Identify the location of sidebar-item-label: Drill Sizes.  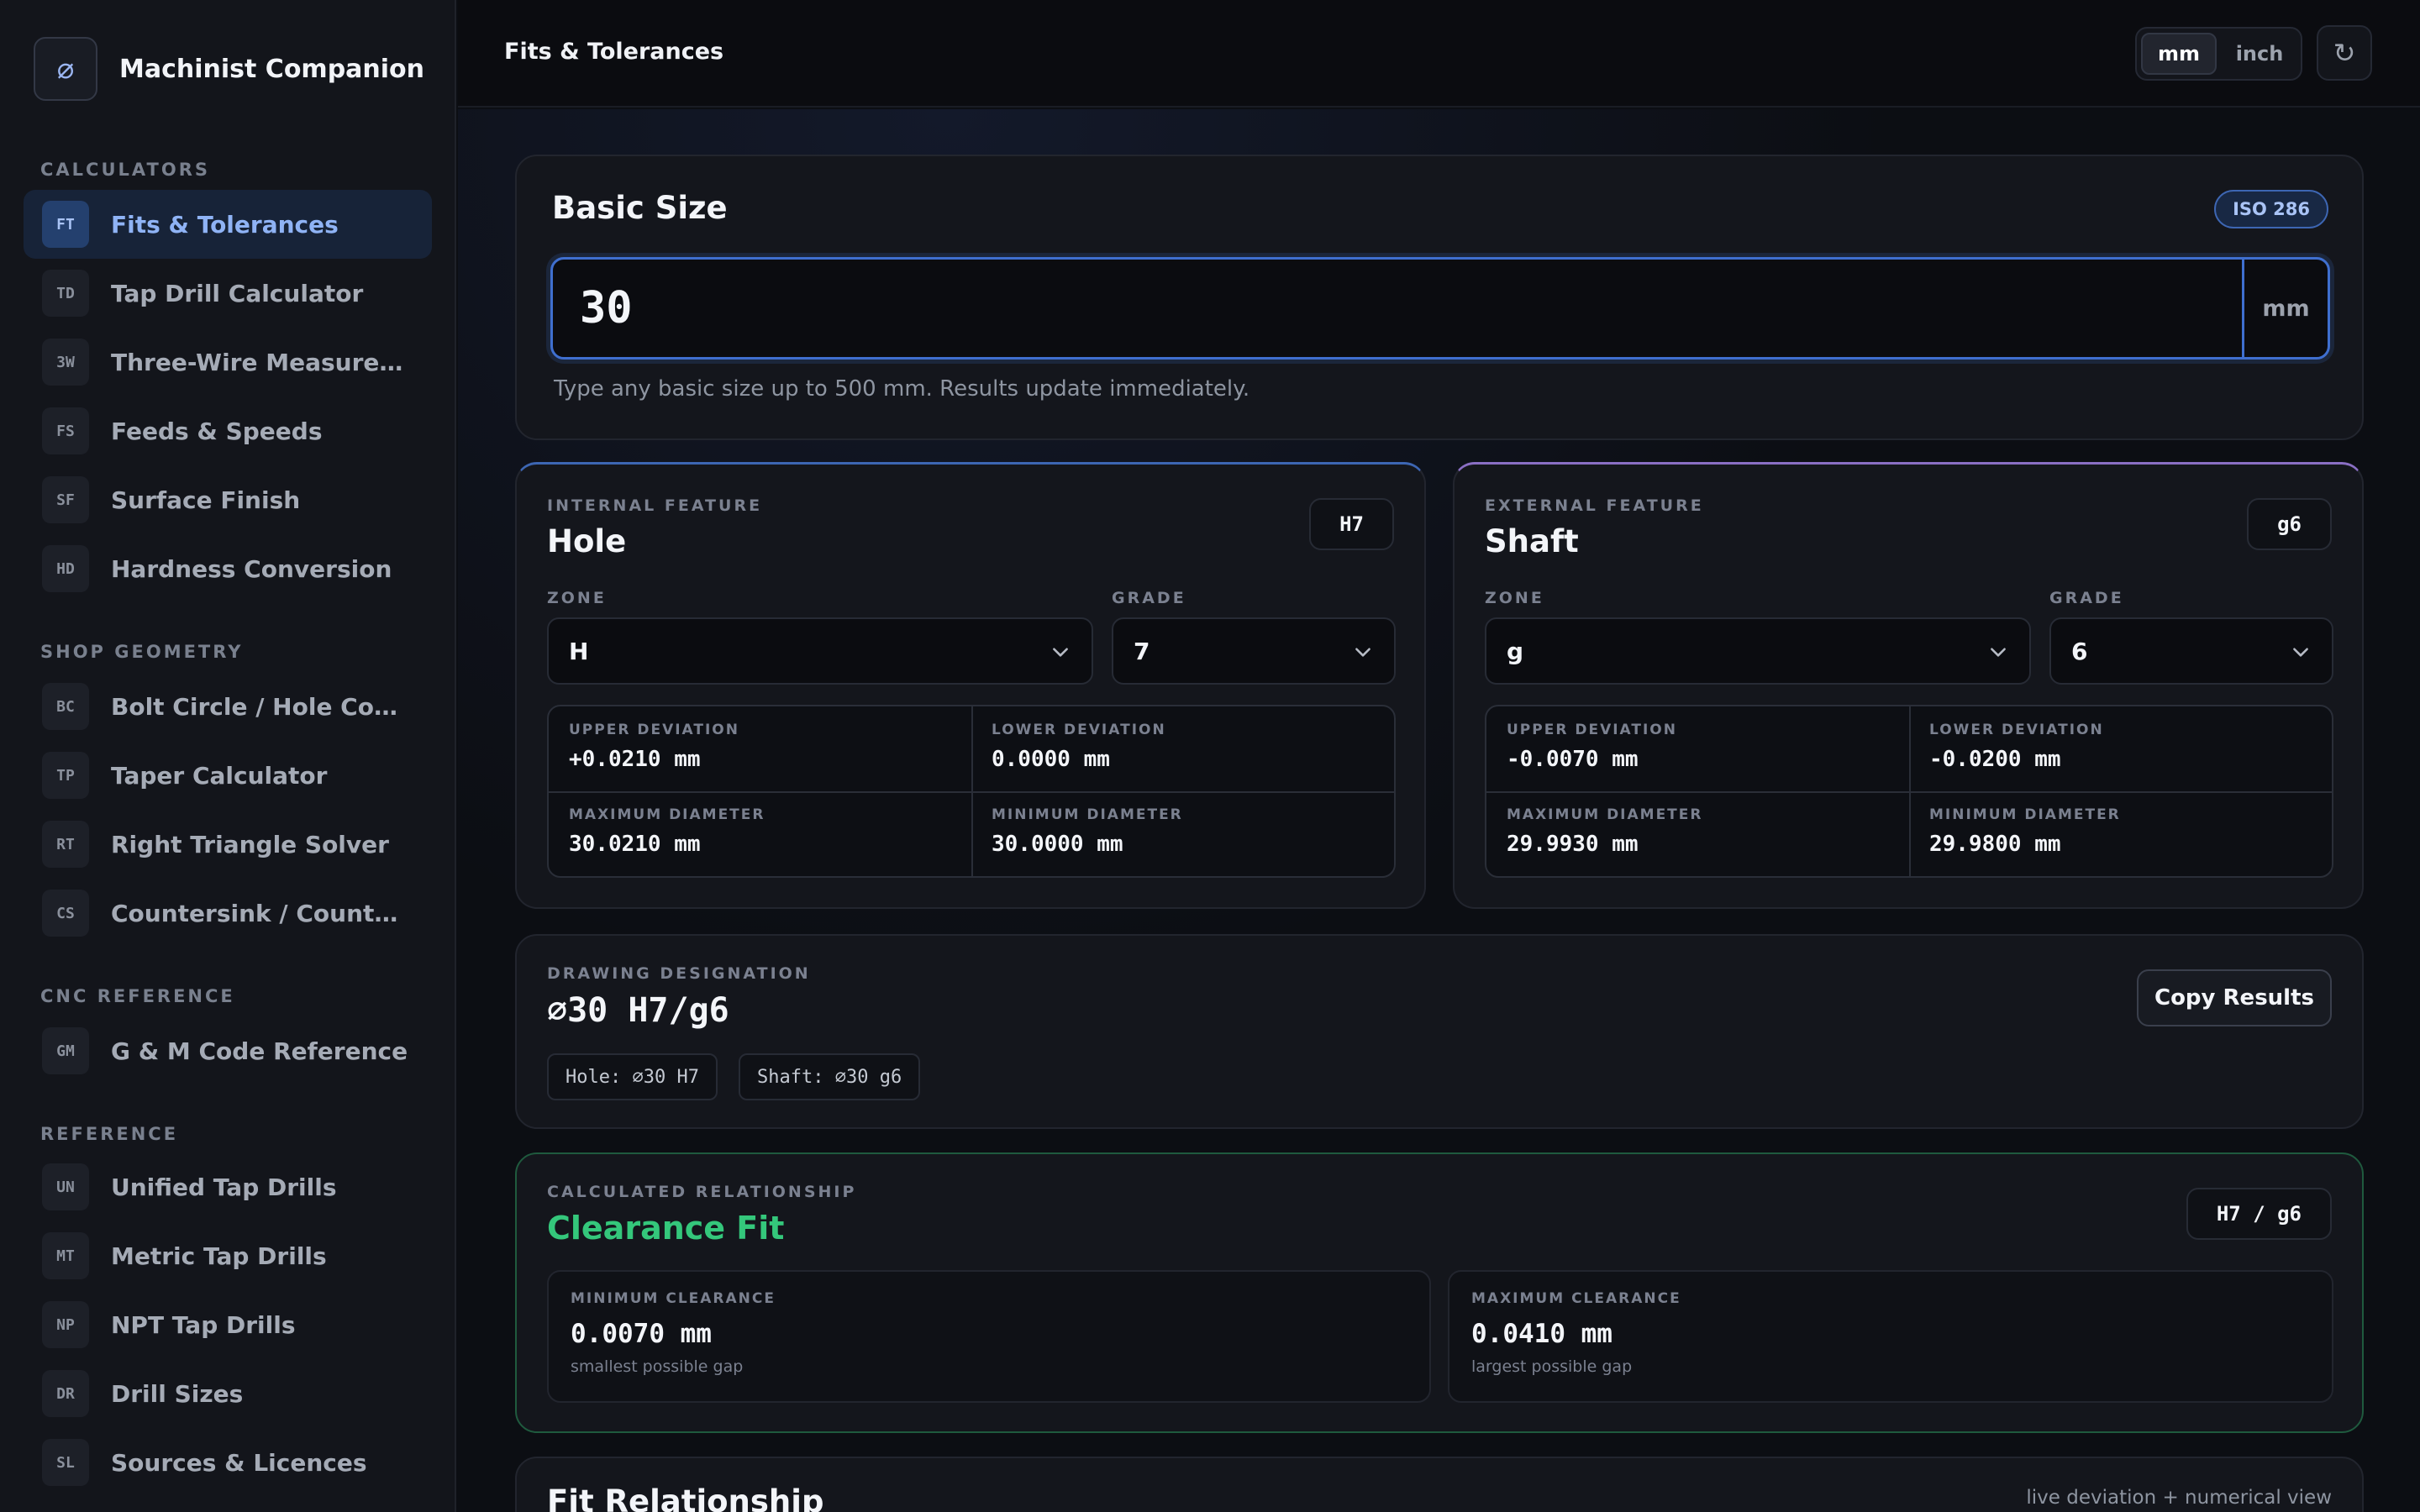
(177, 1393).